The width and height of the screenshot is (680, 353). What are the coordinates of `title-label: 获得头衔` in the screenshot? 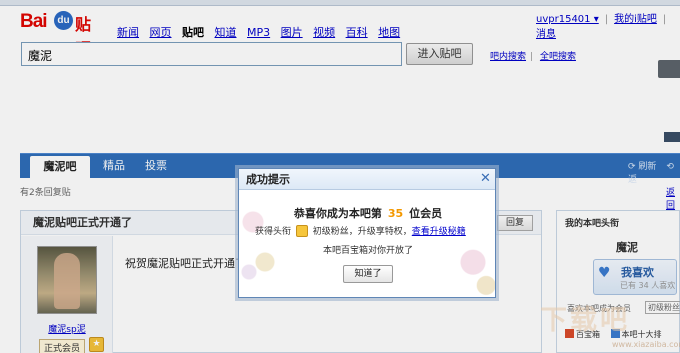 It's located at (273, 232).